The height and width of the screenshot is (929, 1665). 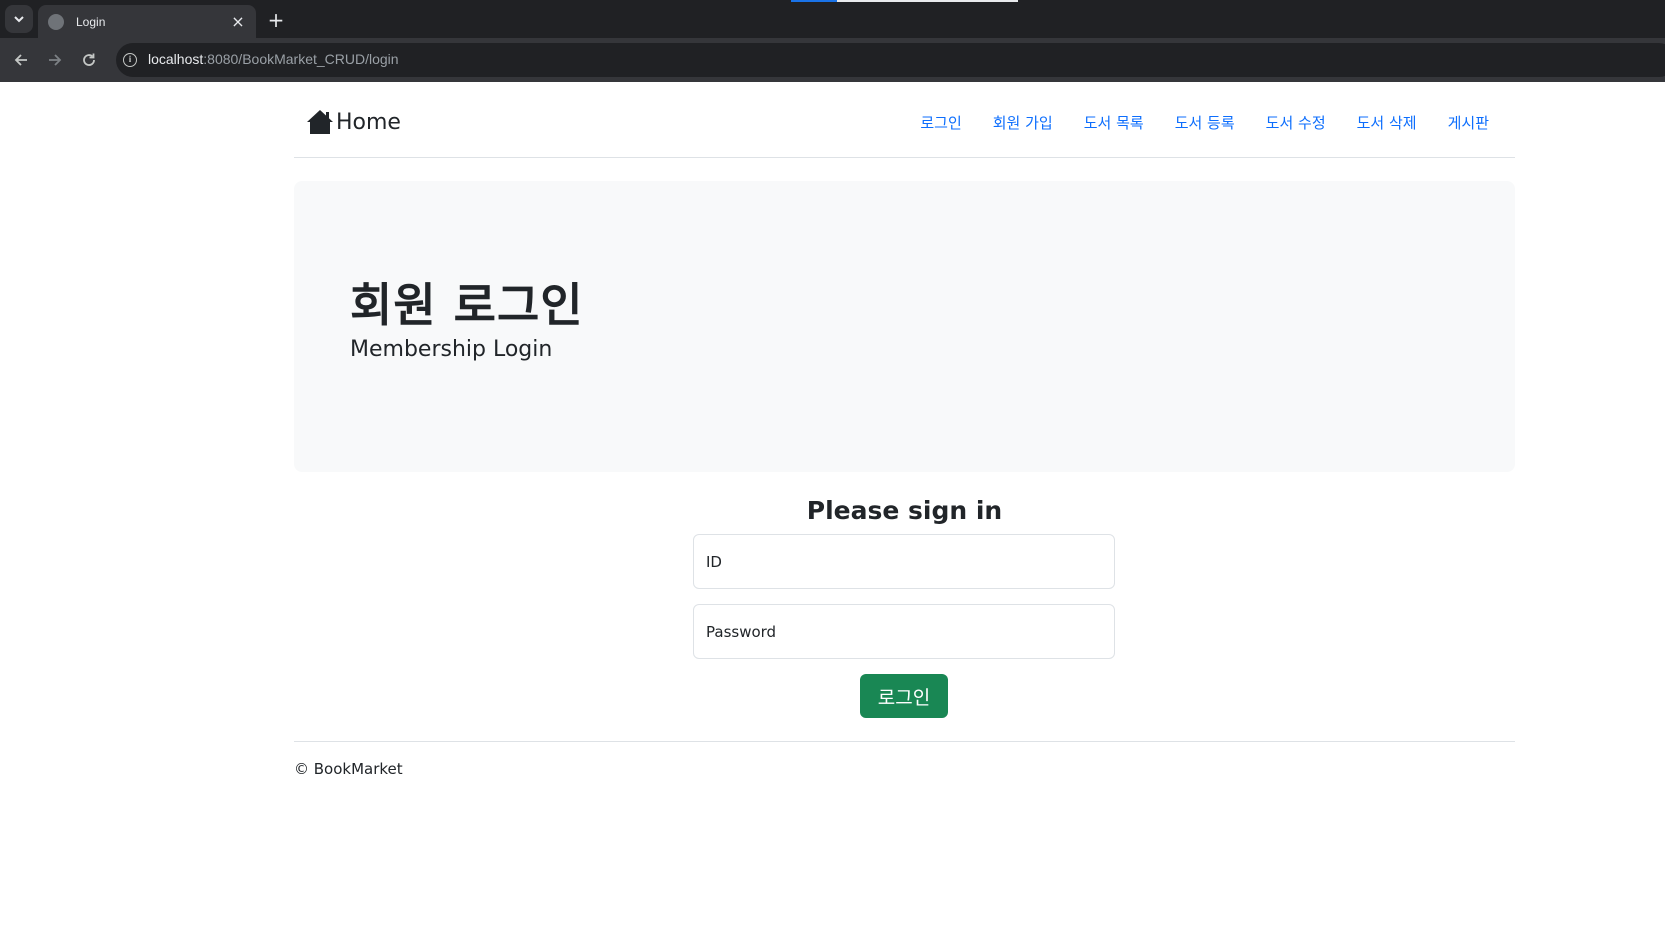 I want to click on tab-strip-indicator-white, so click(x=927, y=1).